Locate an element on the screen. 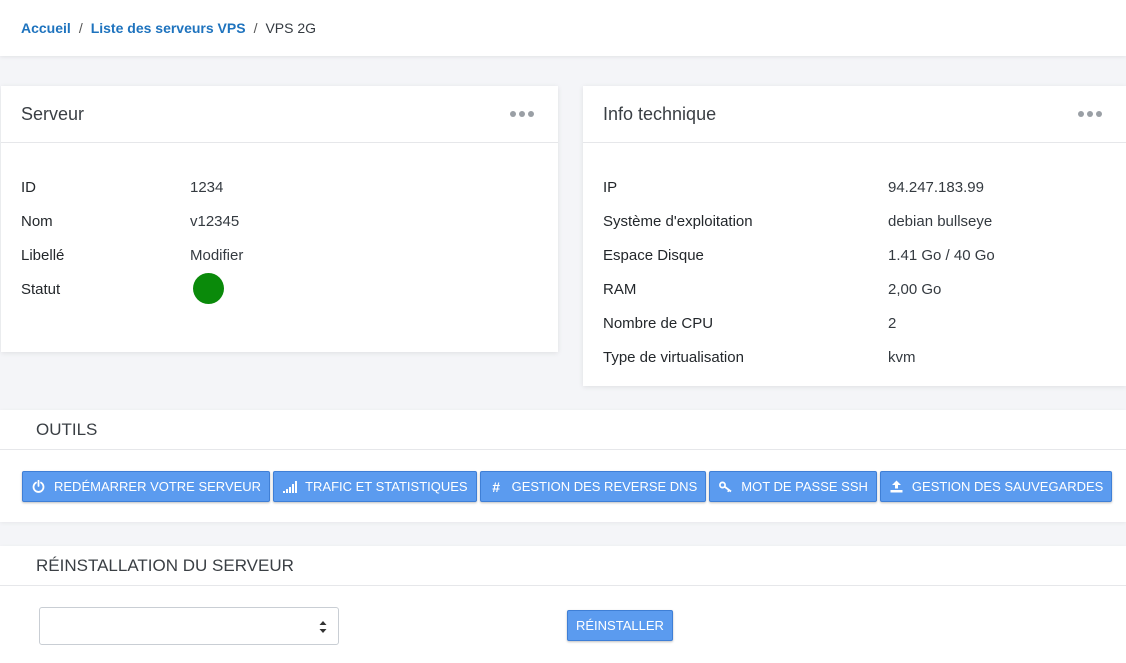  restart-server-label: REDÉMARRER VOTRE SERVEUR is located at coordinates (158, 486).